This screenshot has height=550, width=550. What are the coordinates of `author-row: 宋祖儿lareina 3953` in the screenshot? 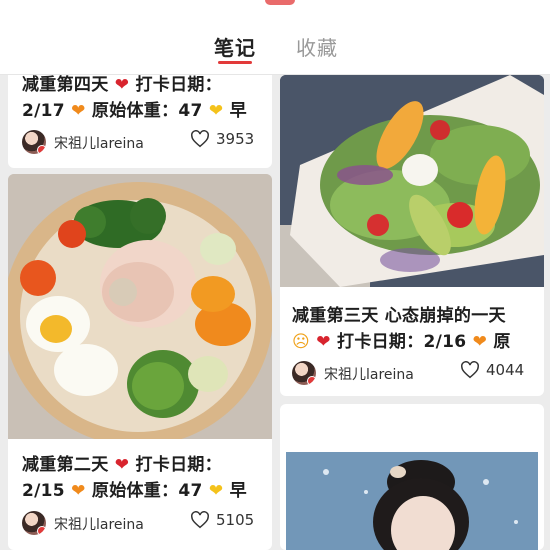 It's located at (142, 143).